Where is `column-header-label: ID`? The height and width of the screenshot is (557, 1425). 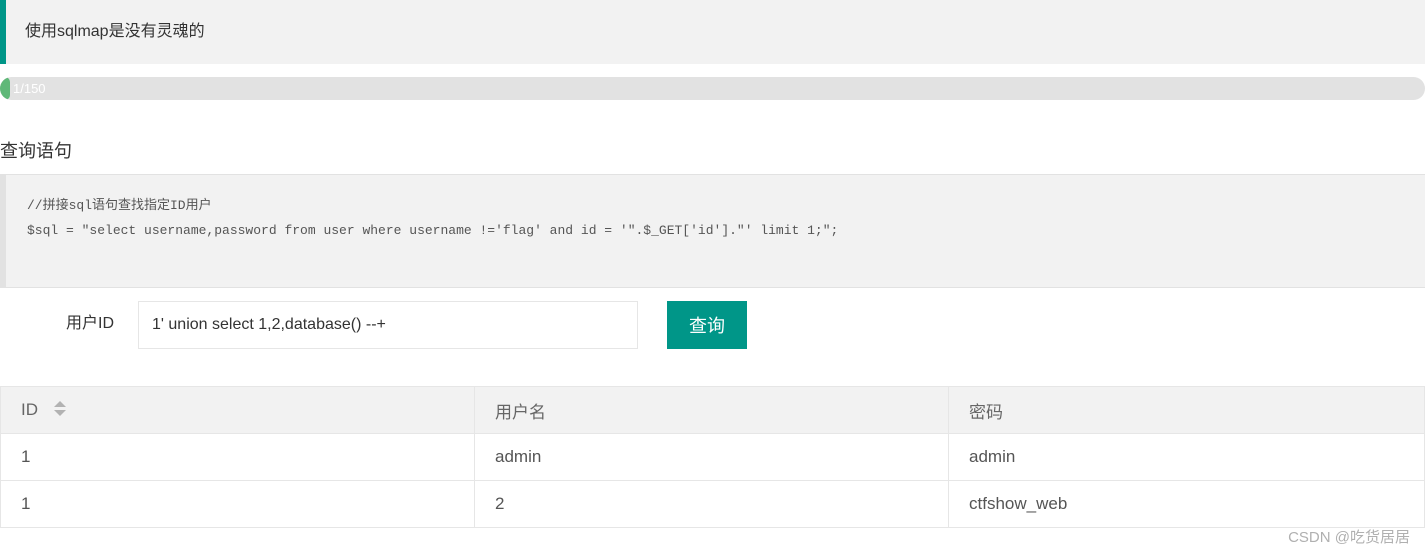 column-header-label: ID is located at coordinates (29, 409).